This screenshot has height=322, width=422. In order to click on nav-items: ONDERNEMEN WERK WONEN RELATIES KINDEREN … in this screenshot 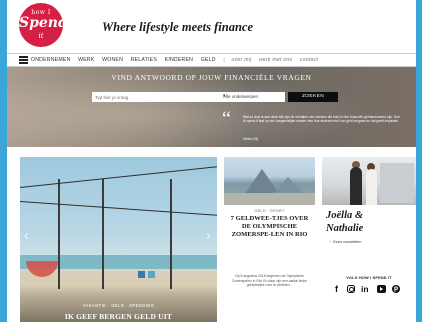, I will do `click(177, 60)`.